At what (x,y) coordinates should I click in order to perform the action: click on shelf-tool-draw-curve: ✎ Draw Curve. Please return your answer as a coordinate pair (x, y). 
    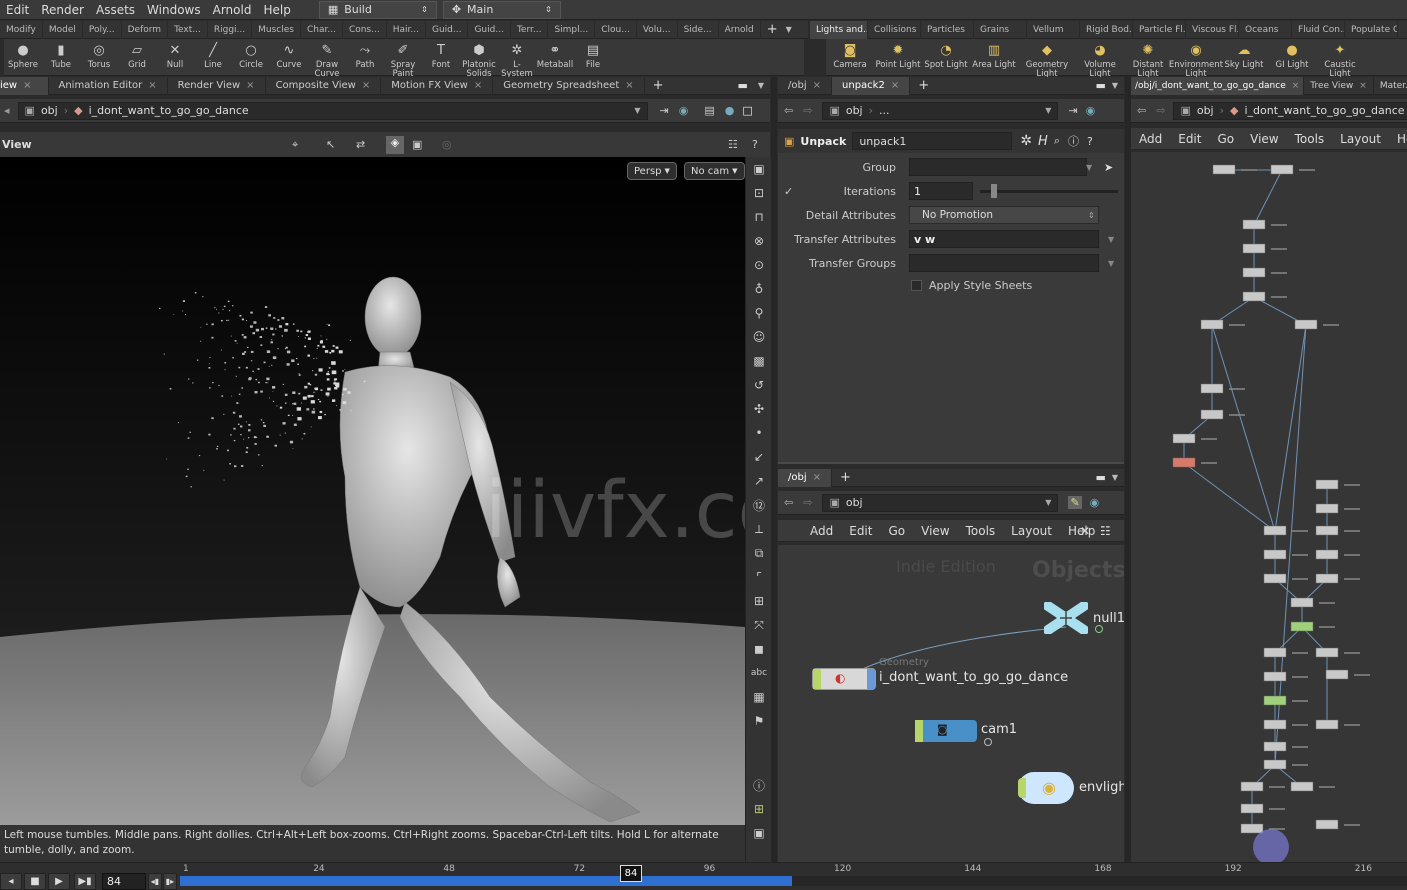
    Looking at the image, I should click on (327, 59).